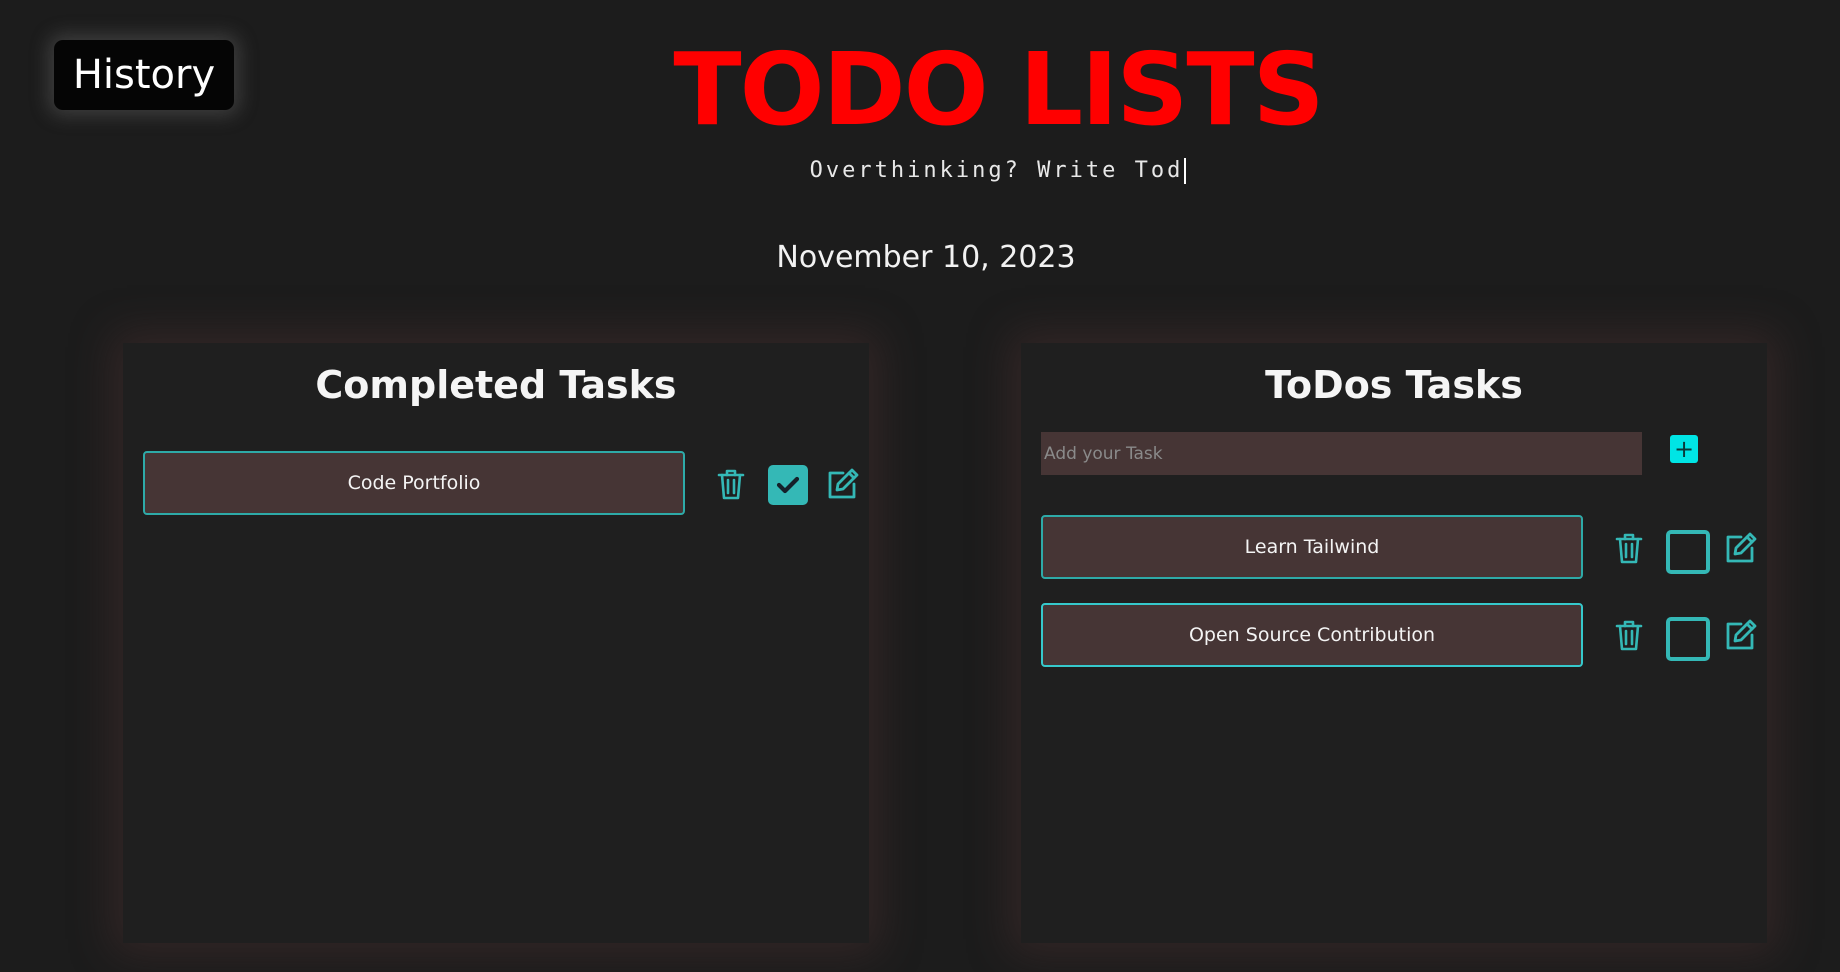 This screenshot has height=972, width=1840. I want to click on todos-panel-title: ToDos Tasks, so click(1394, 385).